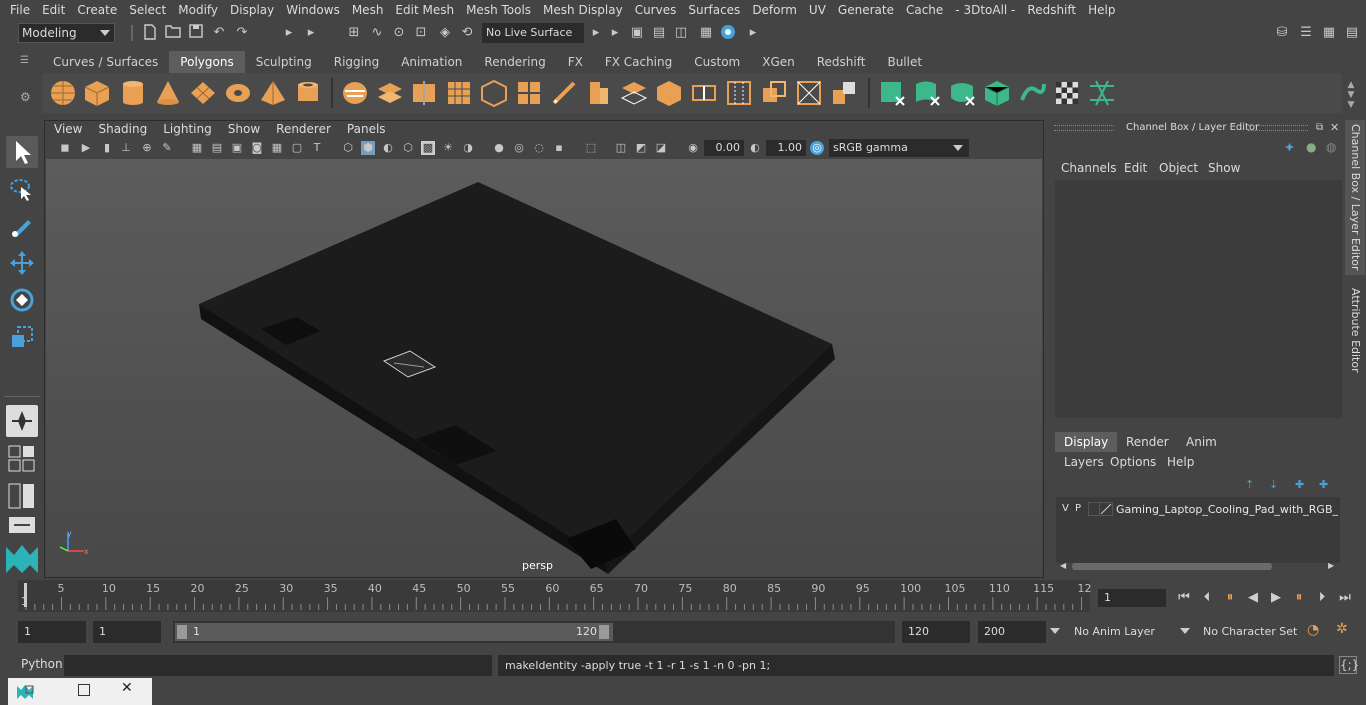 The image size is (1366, 705). Describe the element at coordinates (394, 632) in the screenshot. I see `range-slider-handle` at that location.